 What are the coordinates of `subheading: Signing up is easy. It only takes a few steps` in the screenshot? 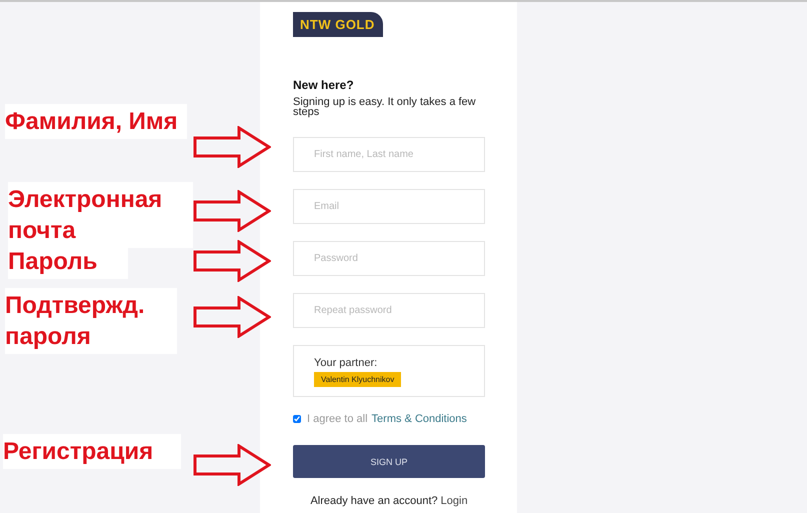 It's located at (385, 107).